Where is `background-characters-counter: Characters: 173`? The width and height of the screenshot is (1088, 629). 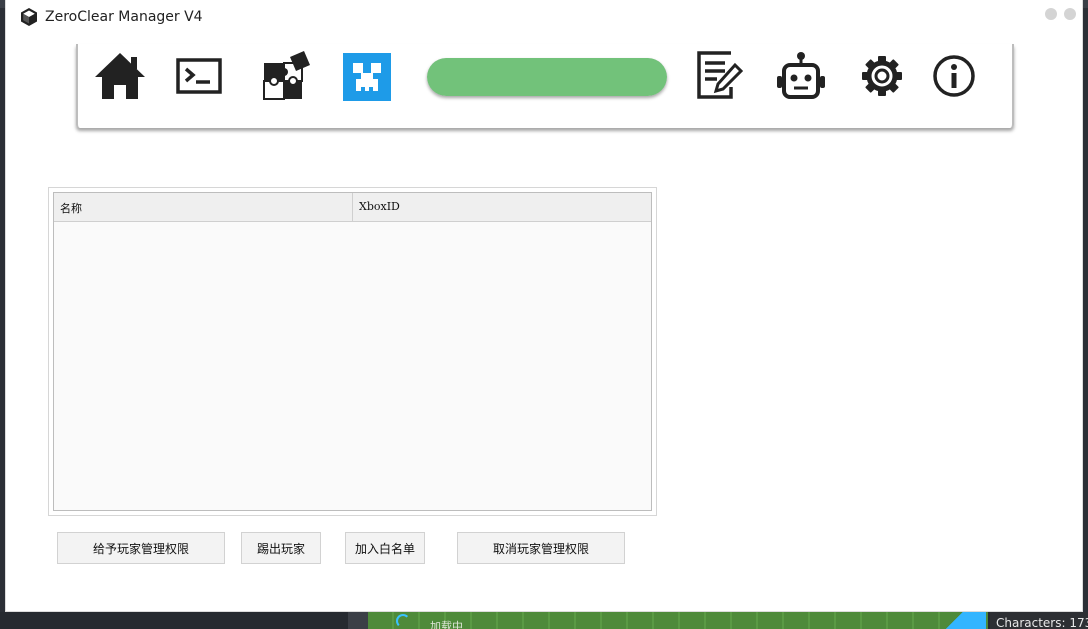 background-characters-counter: Characters: 173 is located at coordinates (1039, 620).